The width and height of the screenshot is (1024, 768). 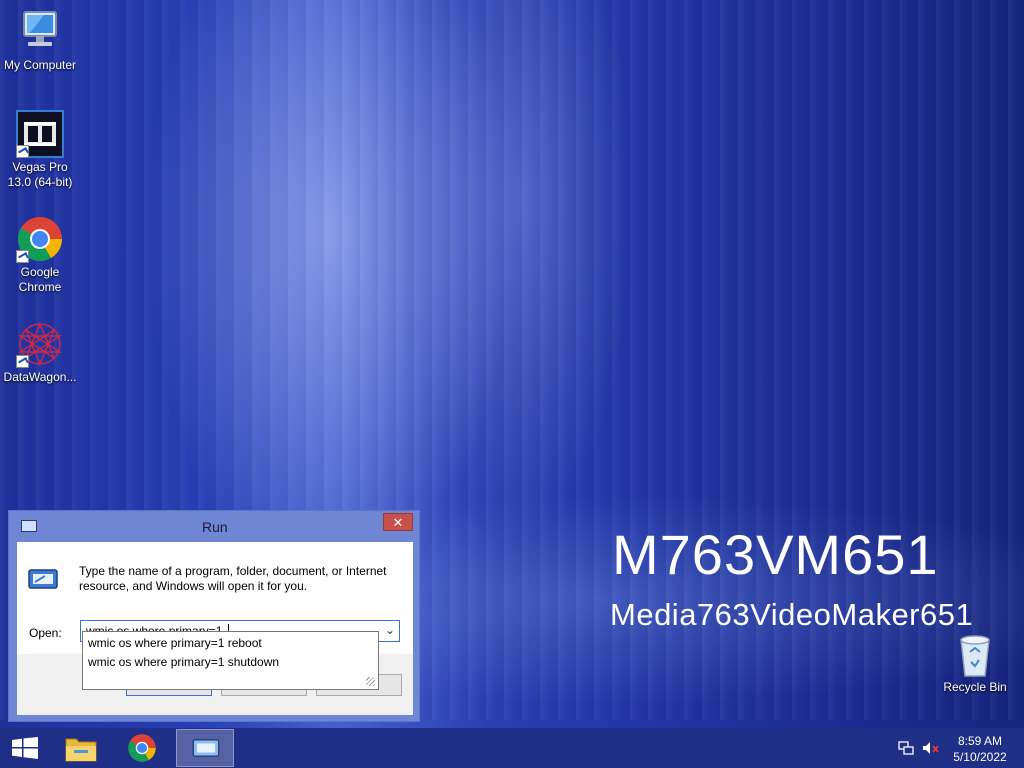 I want to click on volume-tray-button, so click(x=931, y=748).